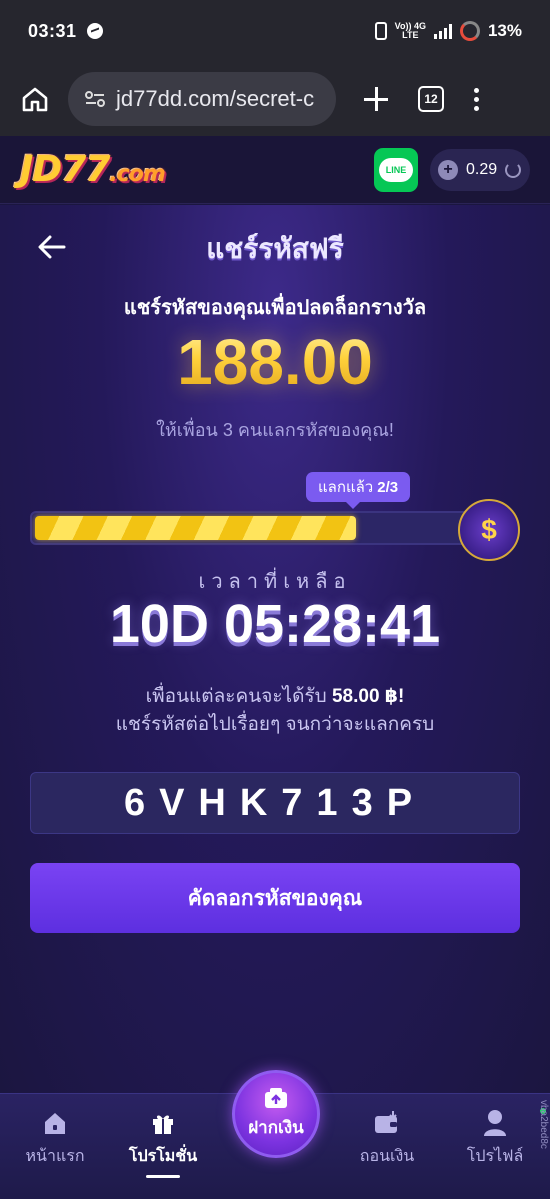 The width and height of the screenshot is (550, 1199). What do you see at coordinates (476, 99) in the screenshot?
I see `browser-menu-button` at bounding box center [476, 99].